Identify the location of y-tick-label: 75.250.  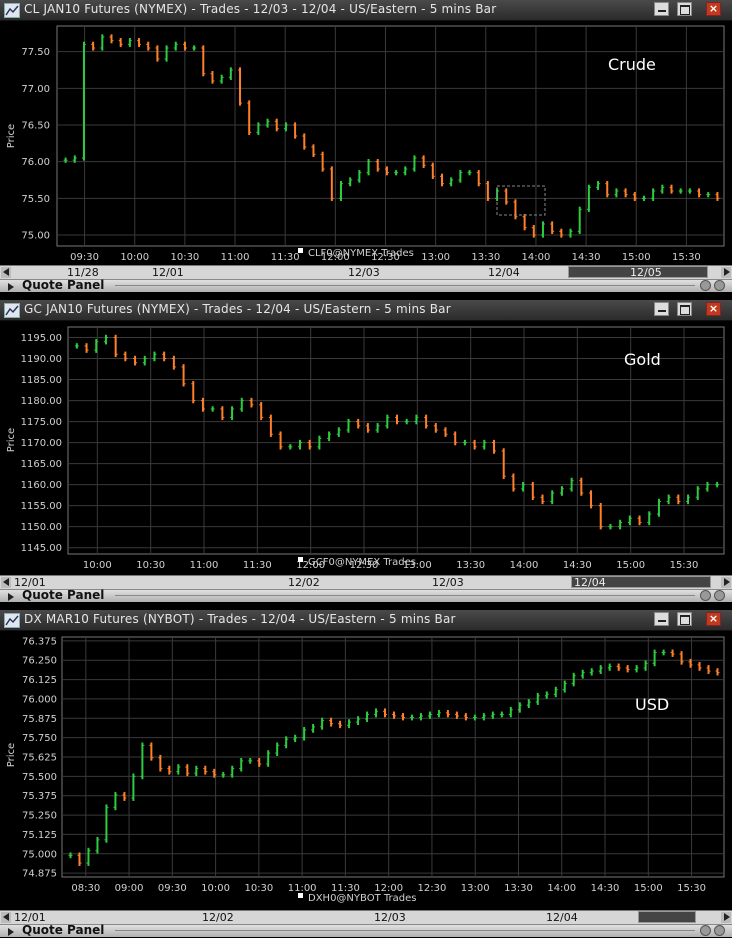
(39, 816).